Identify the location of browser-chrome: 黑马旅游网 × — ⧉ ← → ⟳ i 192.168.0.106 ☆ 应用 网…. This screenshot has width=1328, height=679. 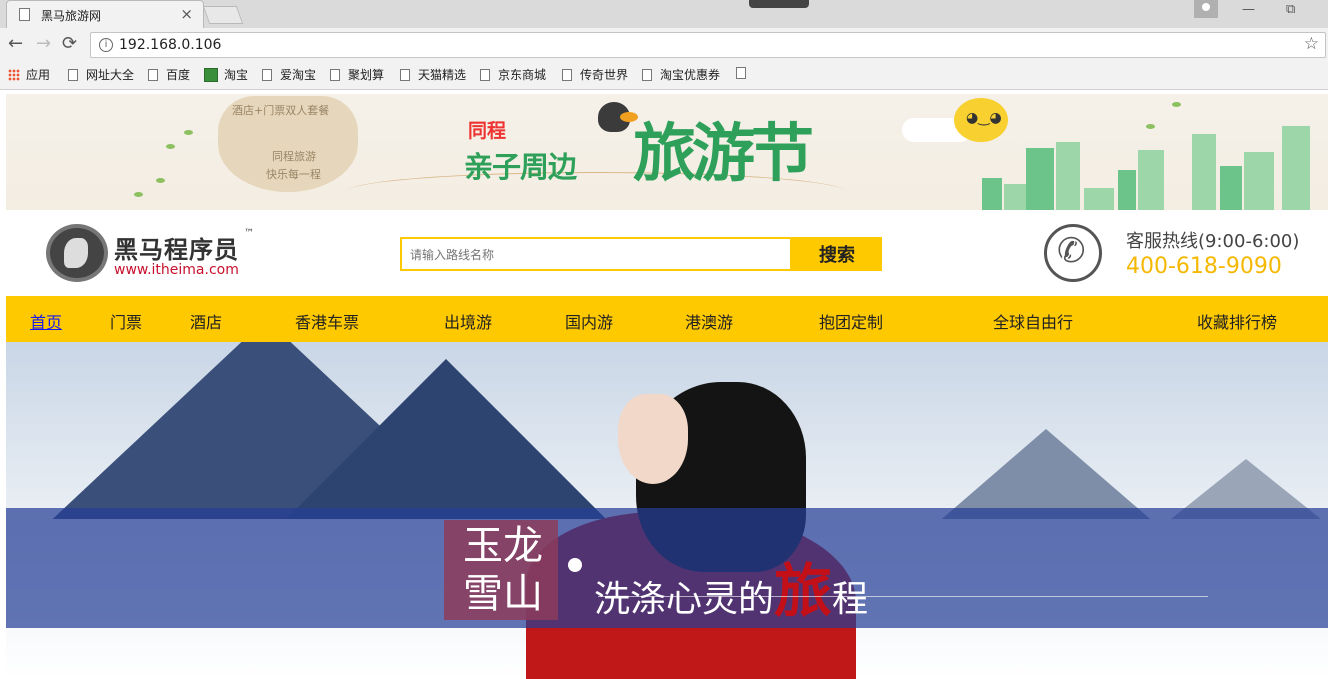
(664, 45).